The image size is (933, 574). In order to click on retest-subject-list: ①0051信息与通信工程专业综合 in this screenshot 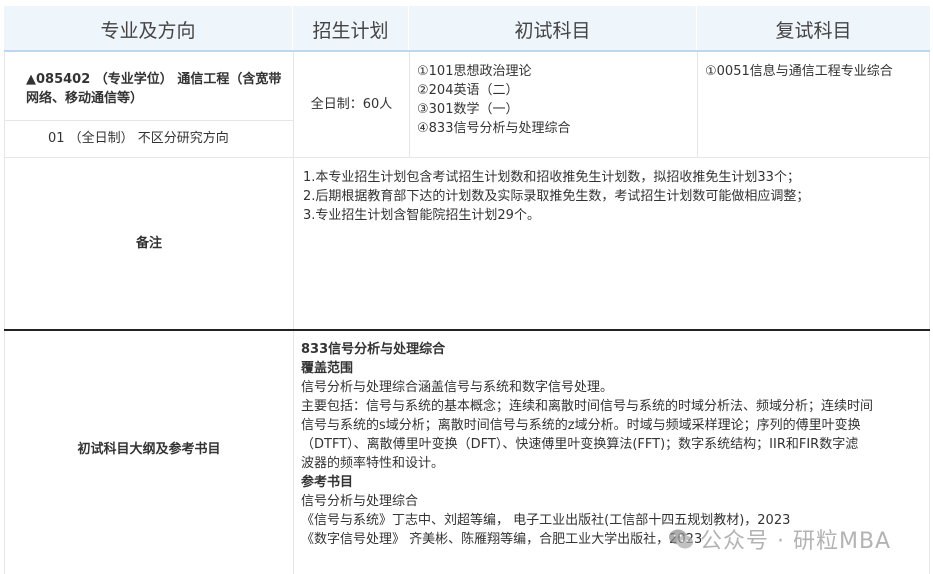, I will do `click(816, 71)`.